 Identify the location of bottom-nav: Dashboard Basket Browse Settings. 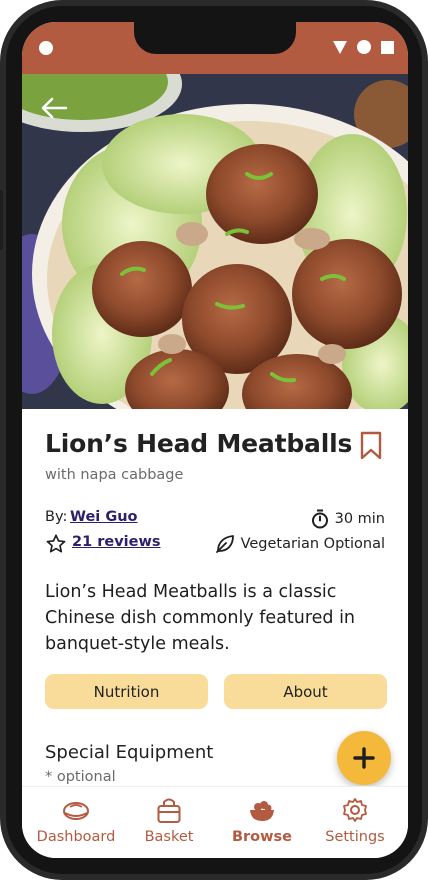
(215, 822).